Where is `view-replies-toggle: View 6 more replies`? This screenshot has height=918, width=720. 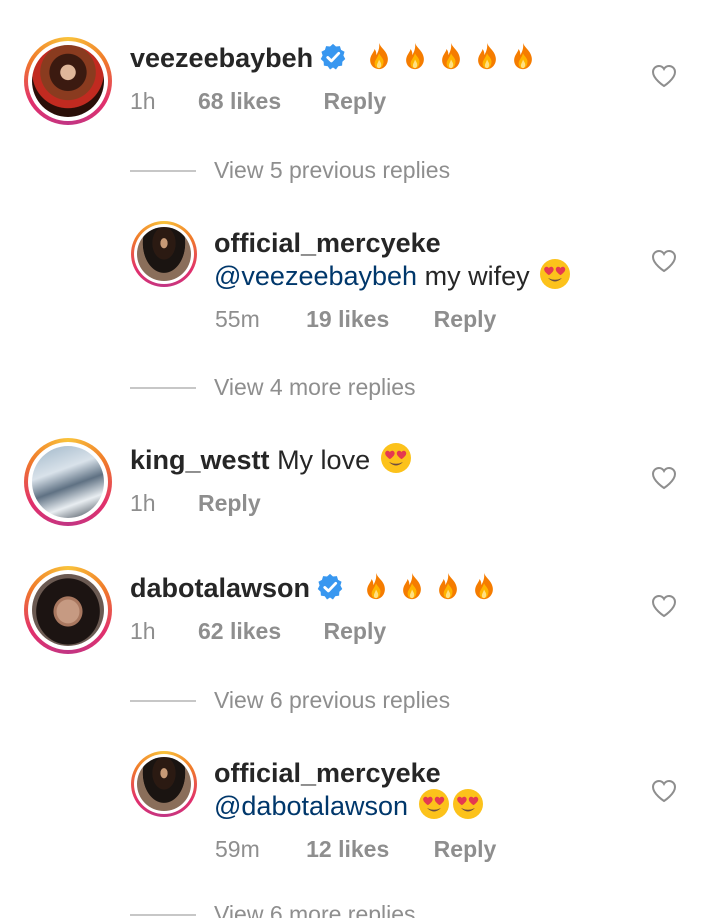
view-replies-toggle: View 6 more replies is located at coordinates (330, 909).